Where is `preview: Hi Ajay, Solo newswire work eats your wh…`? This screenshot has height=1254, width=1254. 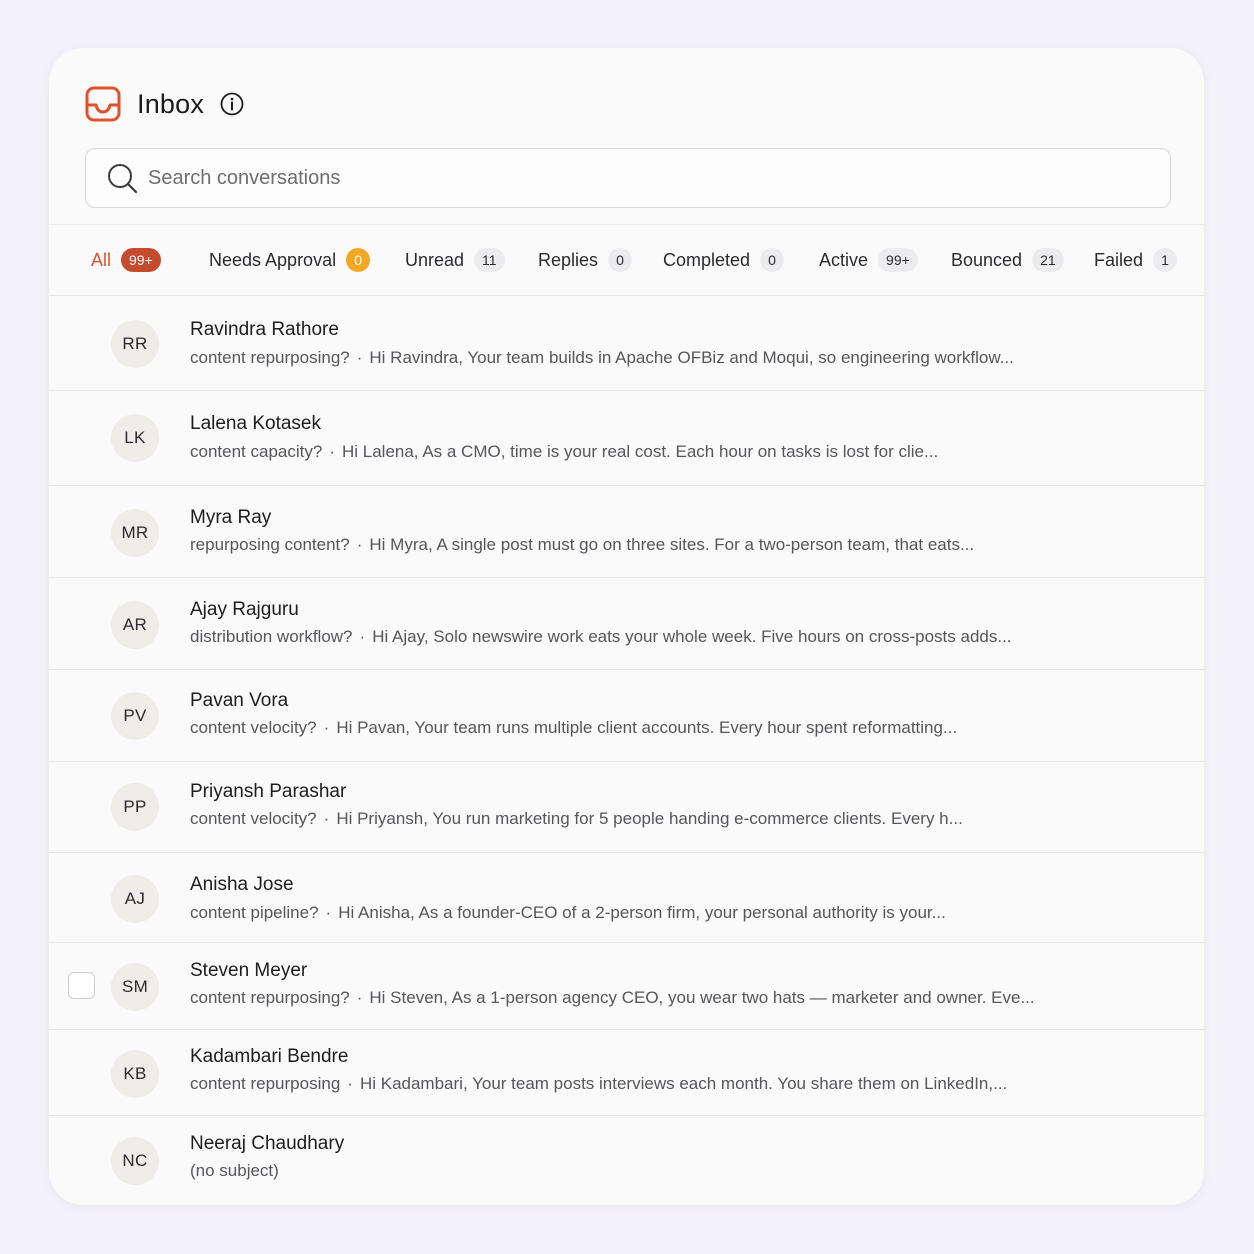
preview: Hi Ajay, Solo newswire work eats your wh… is located at coordinates (692, 636).